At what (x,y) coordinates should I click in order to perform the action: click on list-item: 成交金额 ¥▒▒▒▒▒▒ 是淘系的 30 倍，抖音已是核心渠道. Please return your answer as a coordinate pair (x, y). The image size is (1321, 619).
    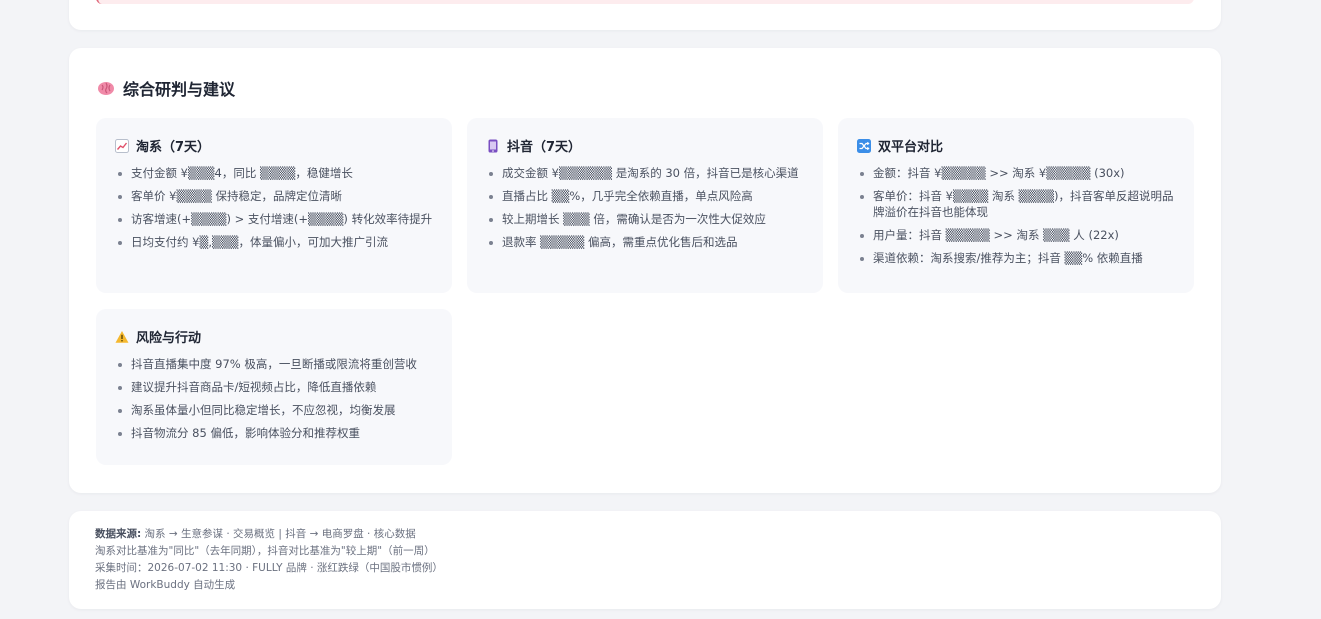
    Looking at the image, I should click on (645, 173).